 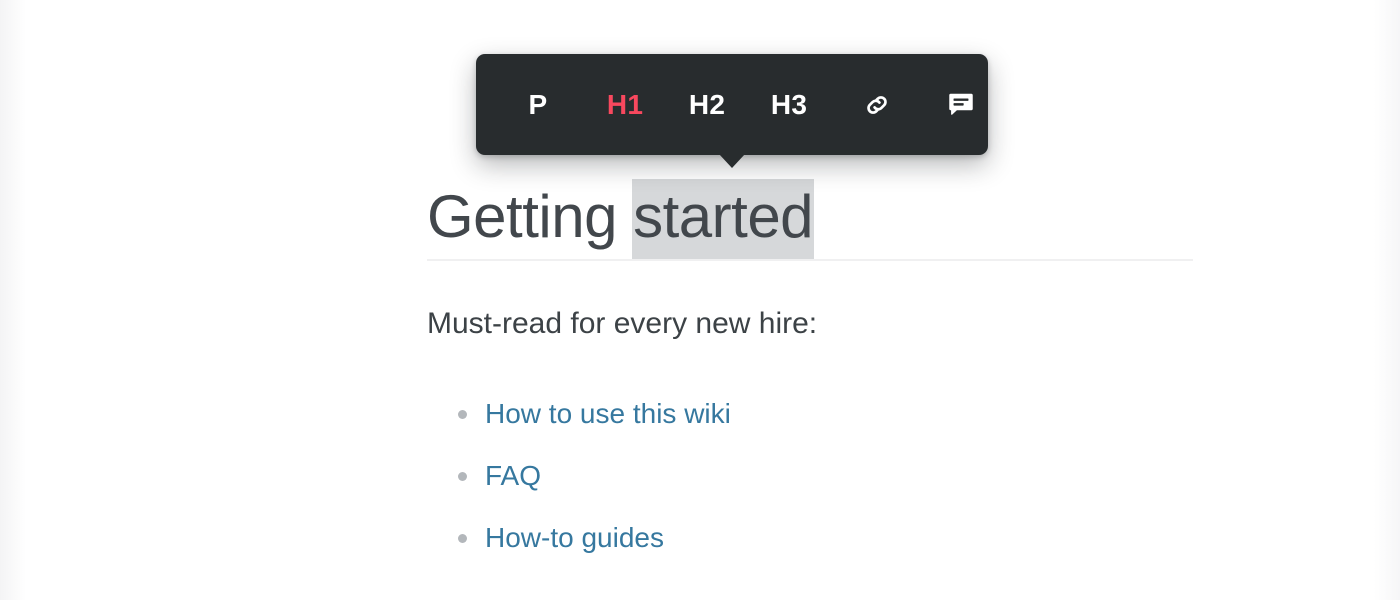 What do you see at coordinates (625, 104) in the screenshot?
I see `format-heading-1-button: H1` at bounding box center [625, 104].